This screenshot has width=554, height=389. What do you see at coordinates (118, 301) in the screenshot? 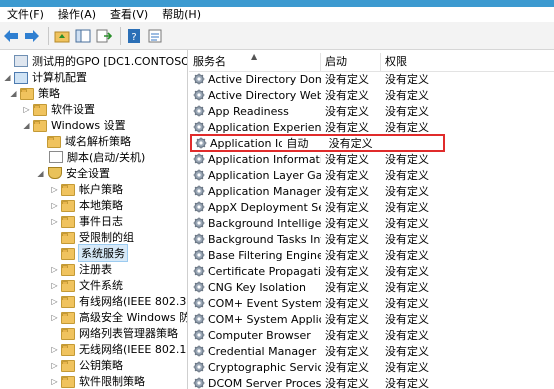
I see `tree-node: ▷ 有线网络(IEEE 802.3)策` at bounding box center [118, 301].